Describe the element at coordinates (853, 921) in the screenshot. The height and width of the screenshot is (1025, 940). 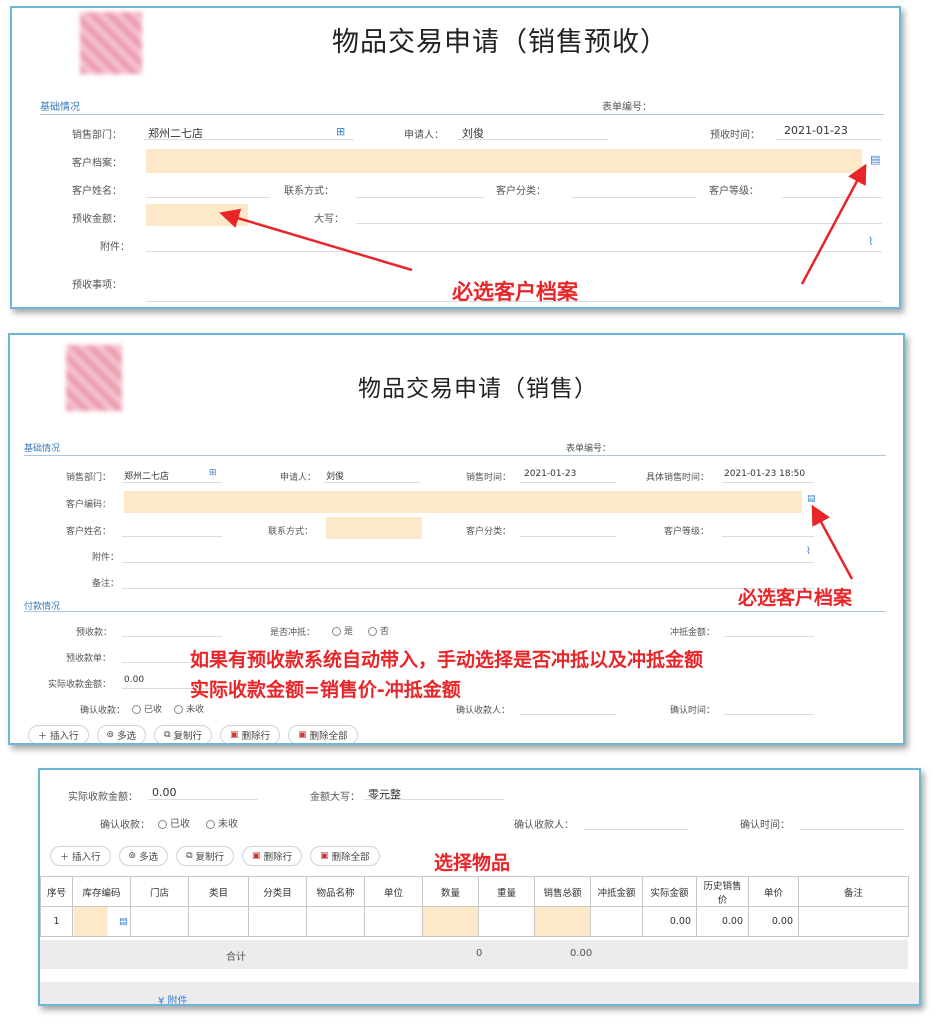
I see `remark-cell` at that location.